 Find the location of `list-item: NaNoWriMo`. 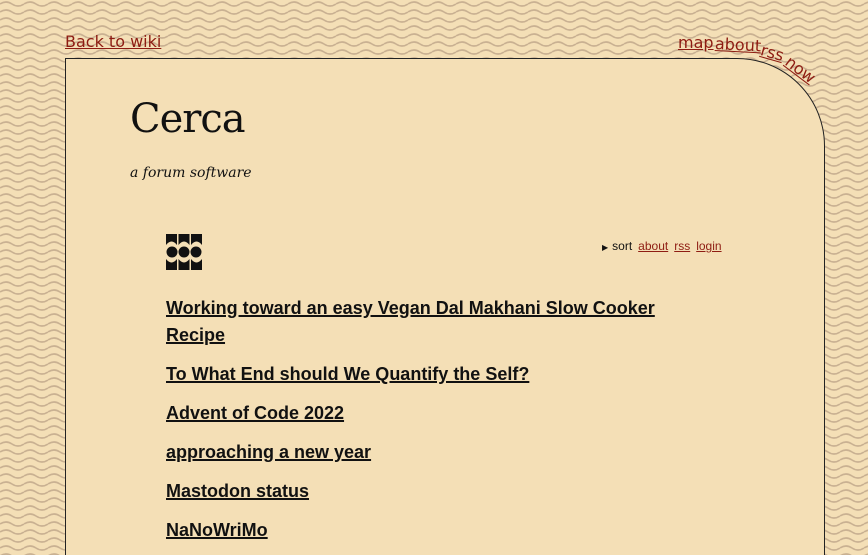

list-item: NaNoWriMo is located at coordinates (426, 530).